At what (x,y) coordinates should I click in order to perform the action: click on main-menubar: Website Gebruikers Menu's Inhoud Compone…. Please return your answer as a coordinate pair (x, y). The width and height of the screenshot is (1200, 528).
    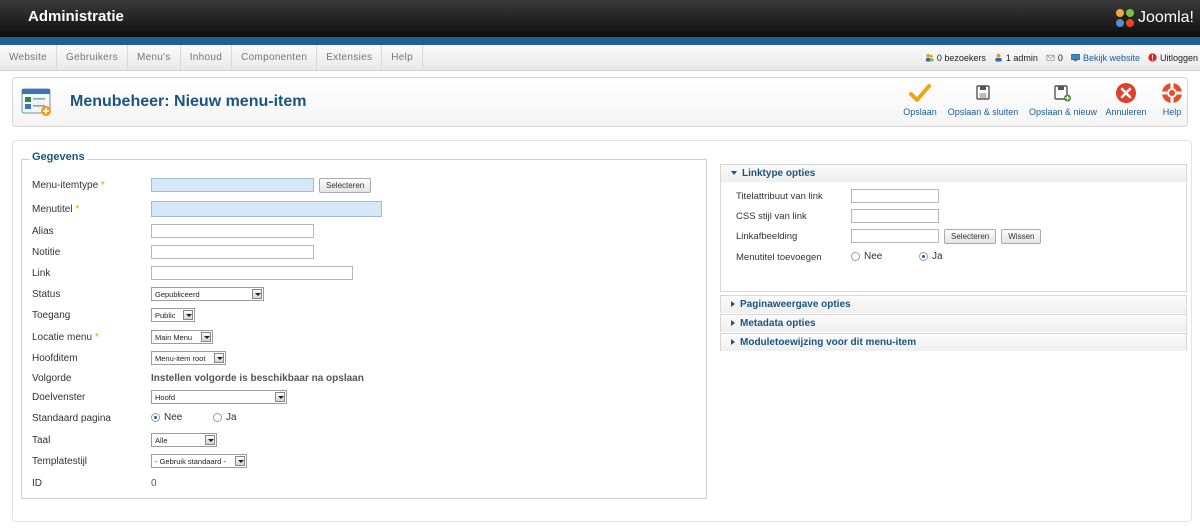
    Looking at the image, I should click on (600, 58).